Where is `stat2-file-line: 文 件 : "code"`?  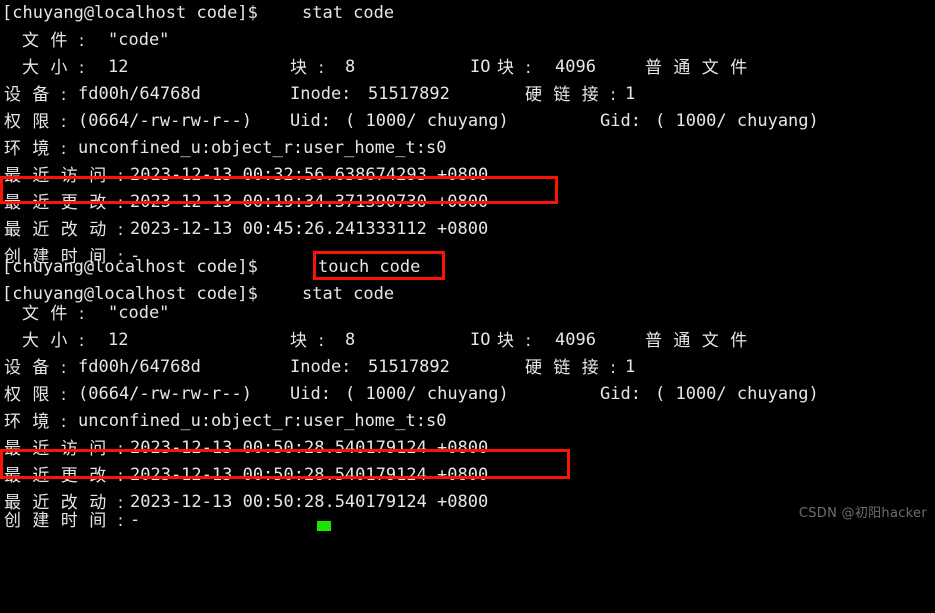 stat2-file-line: 文 件 : "code" is located at coordinates (467, 313).